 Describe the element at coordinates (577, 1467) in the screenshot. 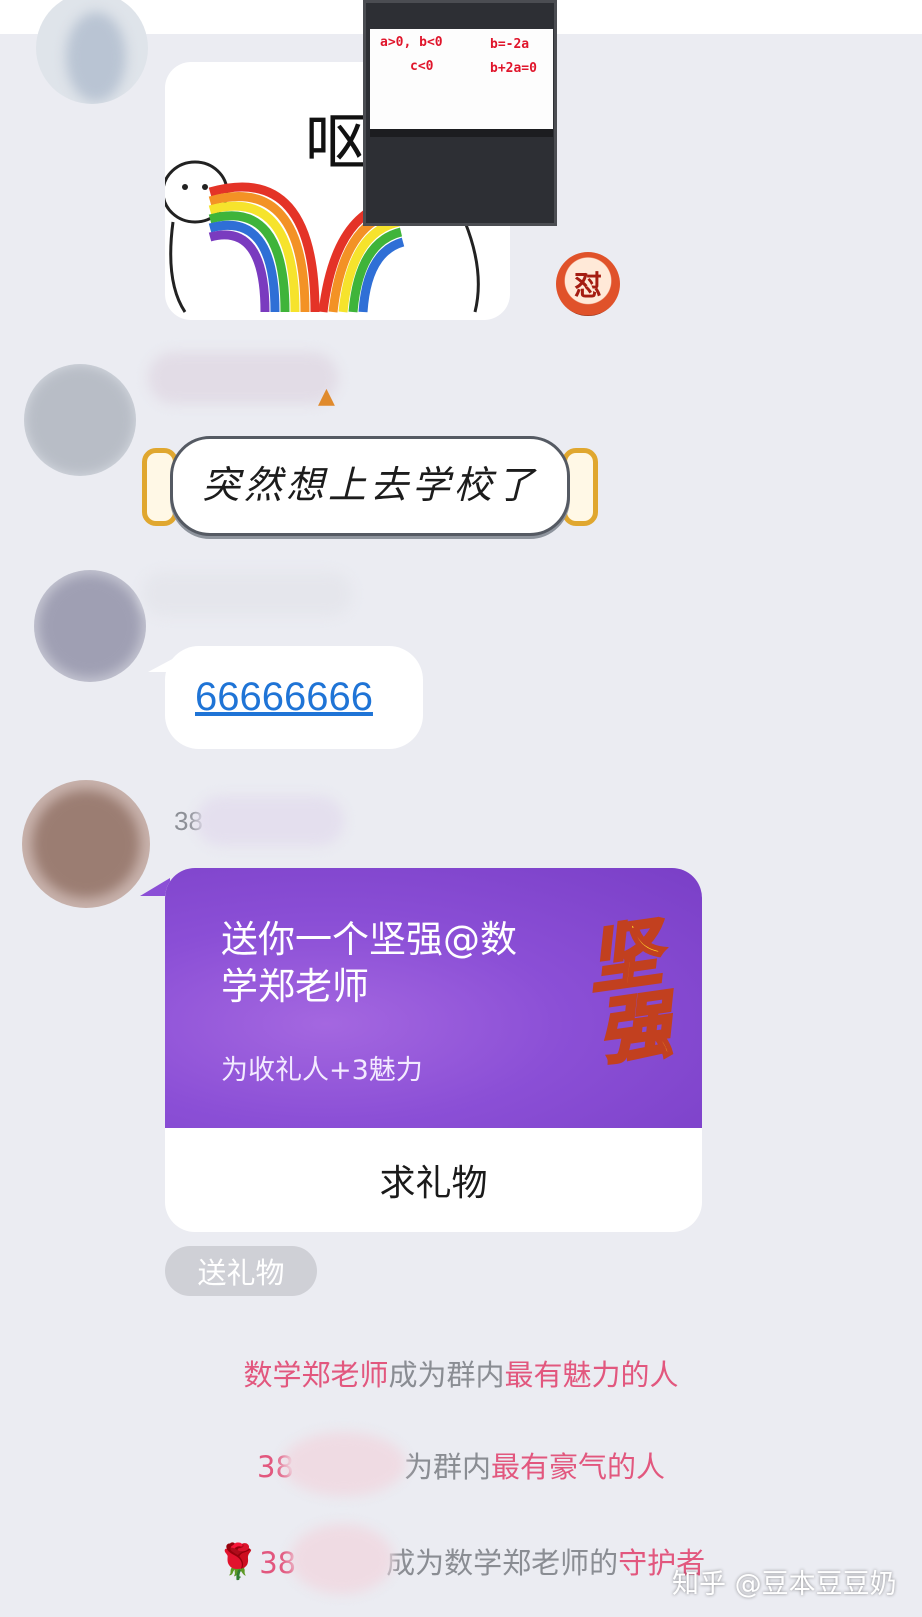

I see `notice-title: 最有豪气的人` at that location.